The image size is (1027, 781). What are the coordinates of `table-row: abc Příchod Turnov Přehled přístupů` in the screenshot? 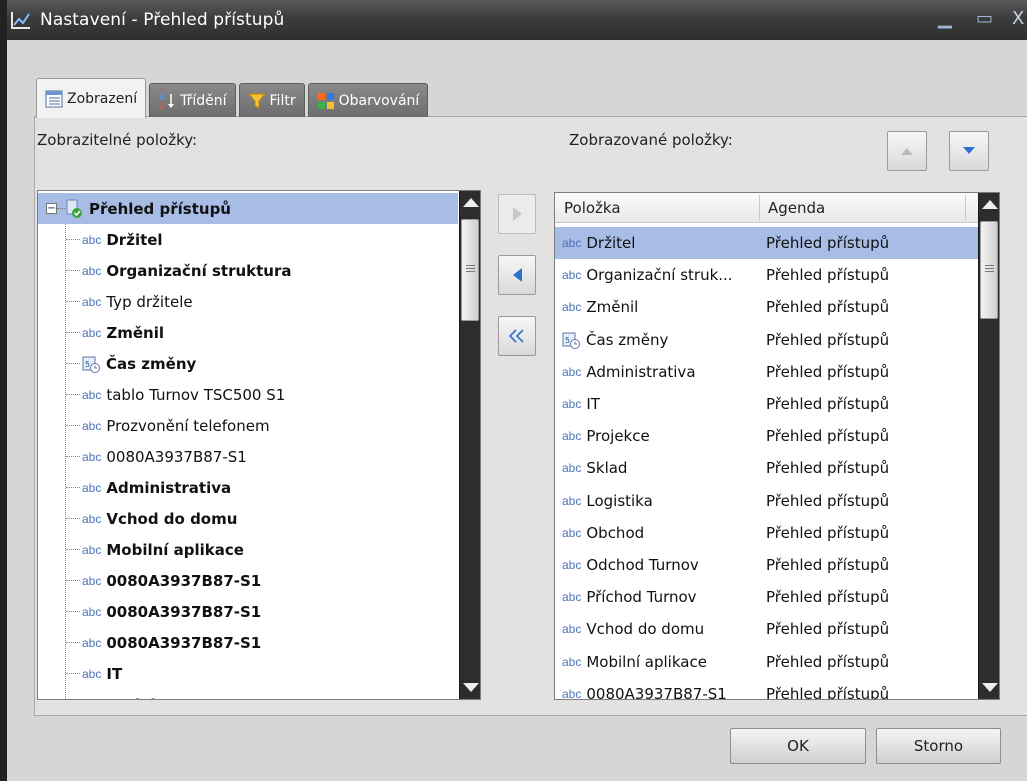 It's located at (766, 597).